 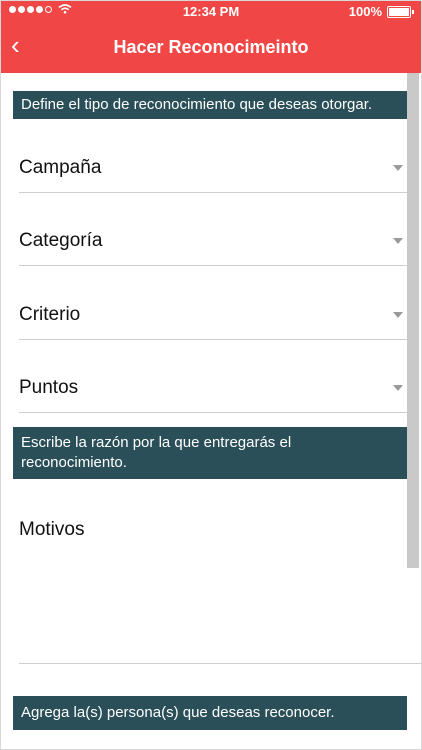 I want to click on campaign-select: Campaña, so click(x=213, y=168).